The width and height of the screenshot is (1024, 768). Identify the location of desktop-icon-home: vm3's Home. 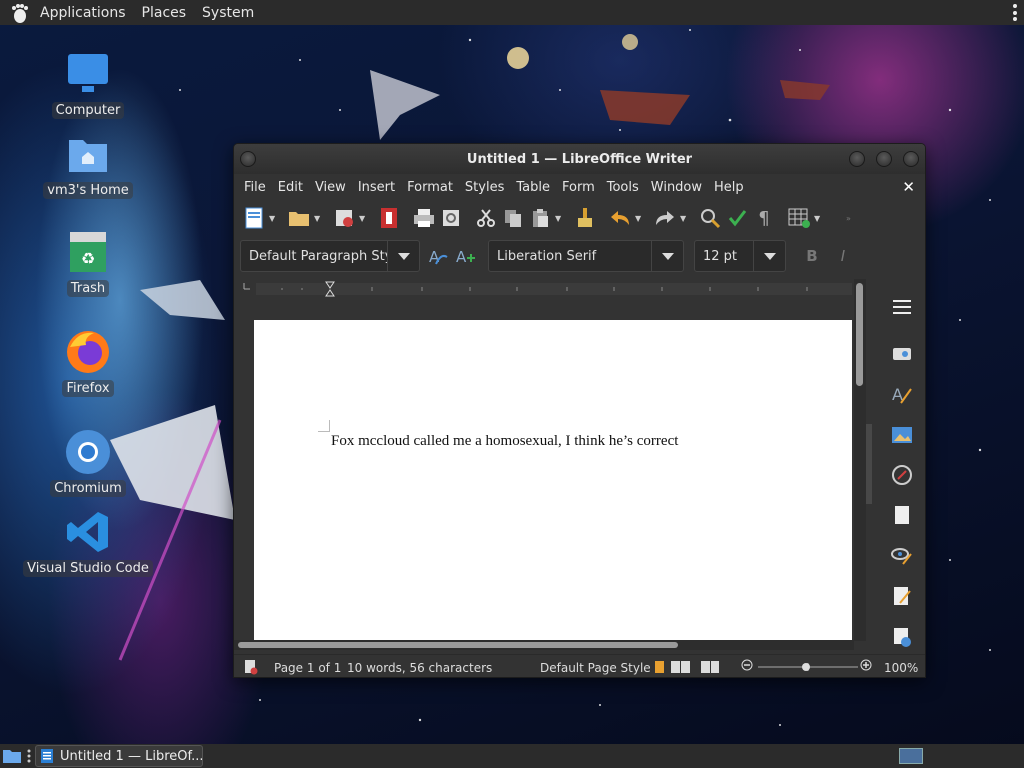
(88, 164).